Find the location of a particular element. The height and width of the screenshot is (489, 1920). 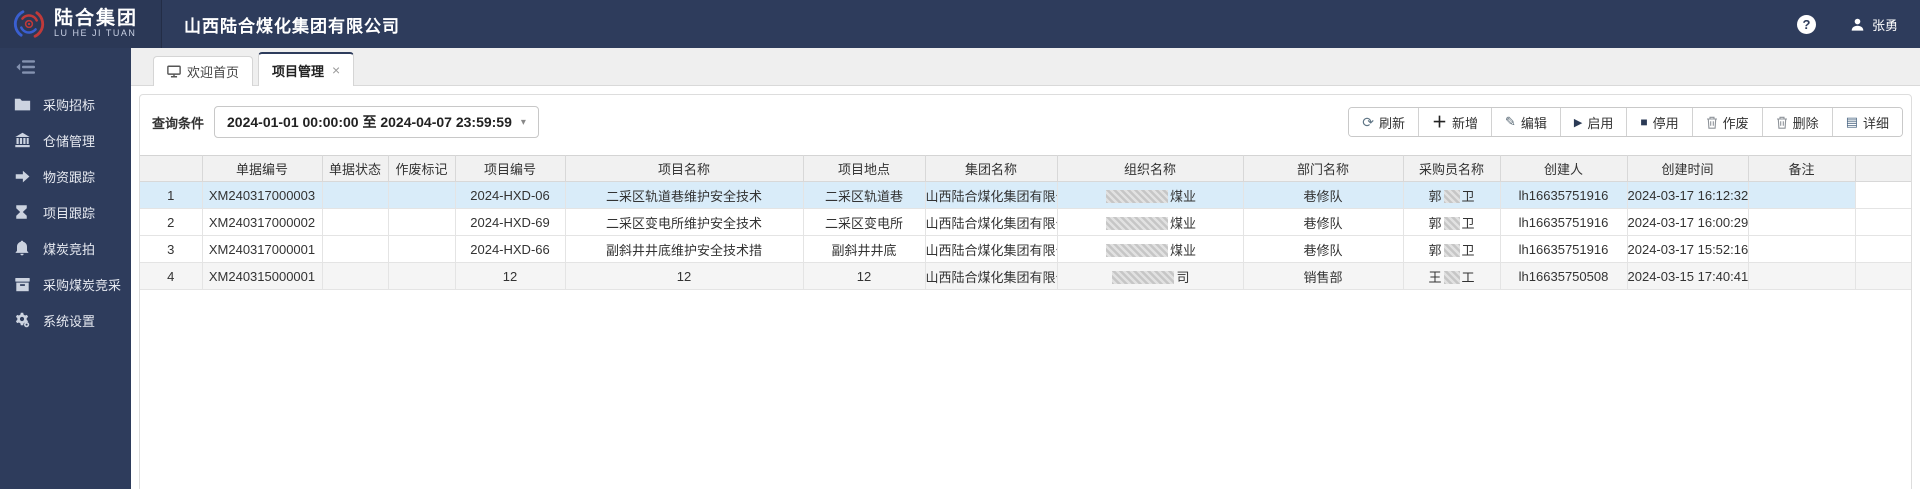

column-header-project-name: 项目名称 is located at coordinates (684, 168).